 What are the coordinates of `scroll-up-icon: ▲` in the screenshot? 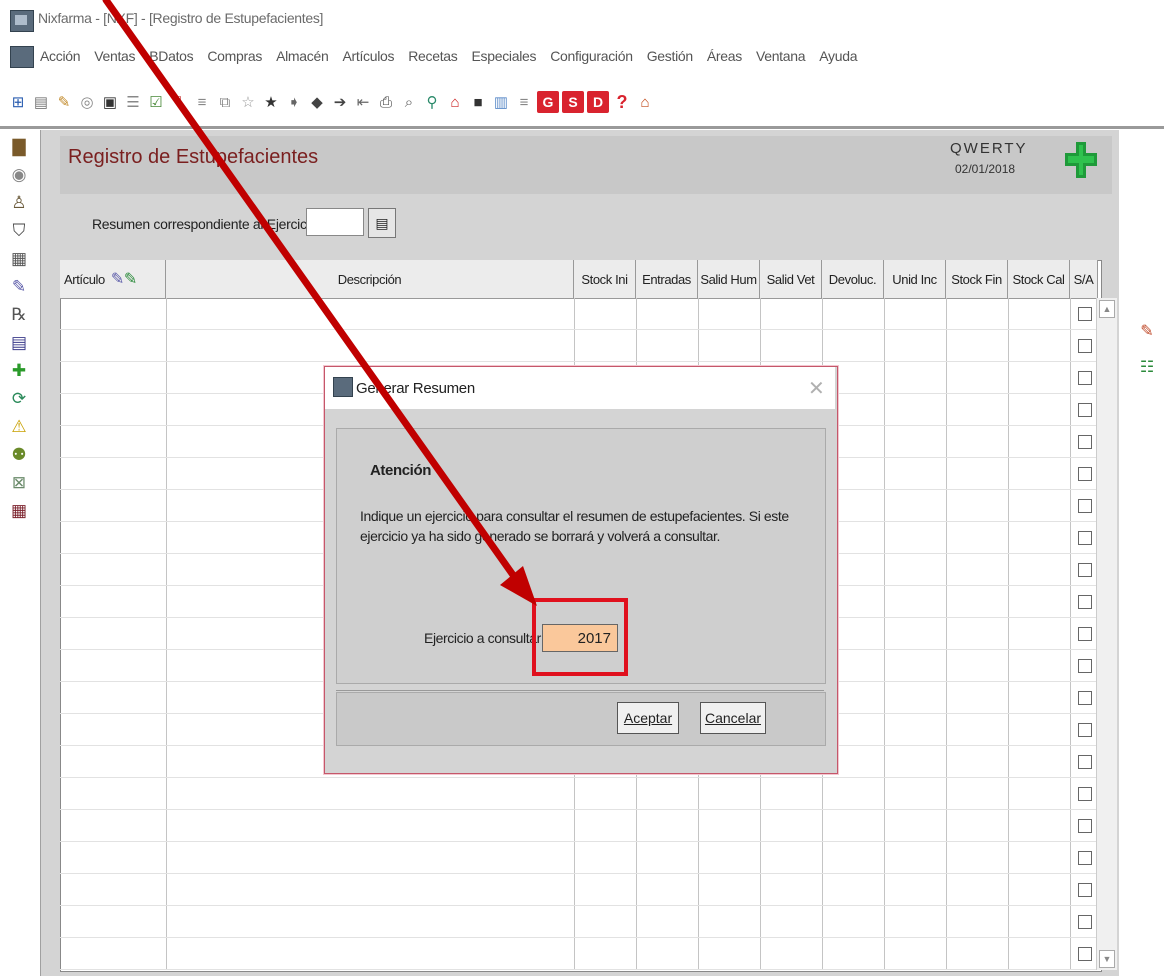 It's located at (1107, 309).